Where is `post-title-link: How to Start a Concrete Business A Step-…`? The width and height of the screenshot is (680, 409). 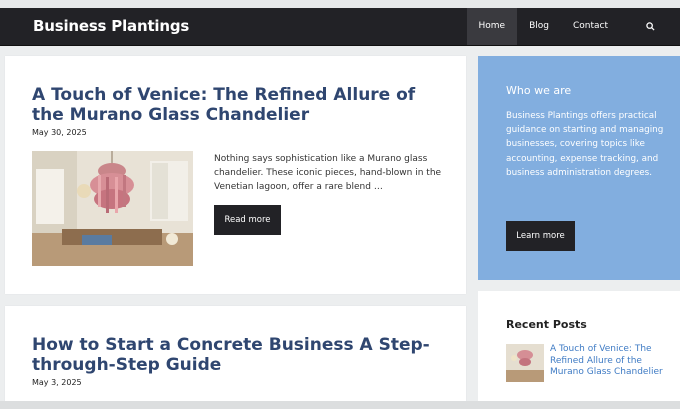 post-title-link: How to Start a Concrete Business A Step-… is located at coordinates (242, 355).